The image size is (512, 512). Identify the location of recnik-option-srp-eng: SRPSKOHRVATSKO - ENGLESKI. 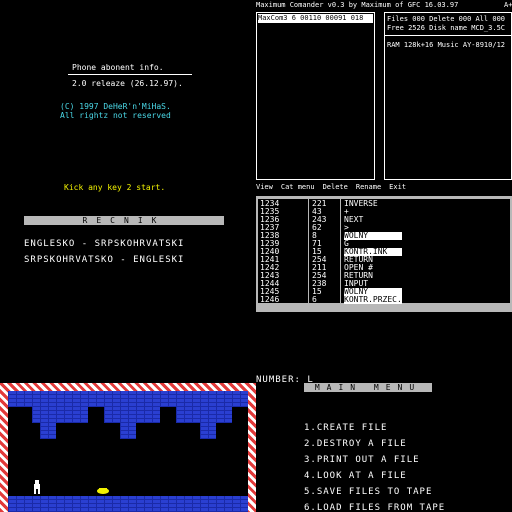
(104, 260).